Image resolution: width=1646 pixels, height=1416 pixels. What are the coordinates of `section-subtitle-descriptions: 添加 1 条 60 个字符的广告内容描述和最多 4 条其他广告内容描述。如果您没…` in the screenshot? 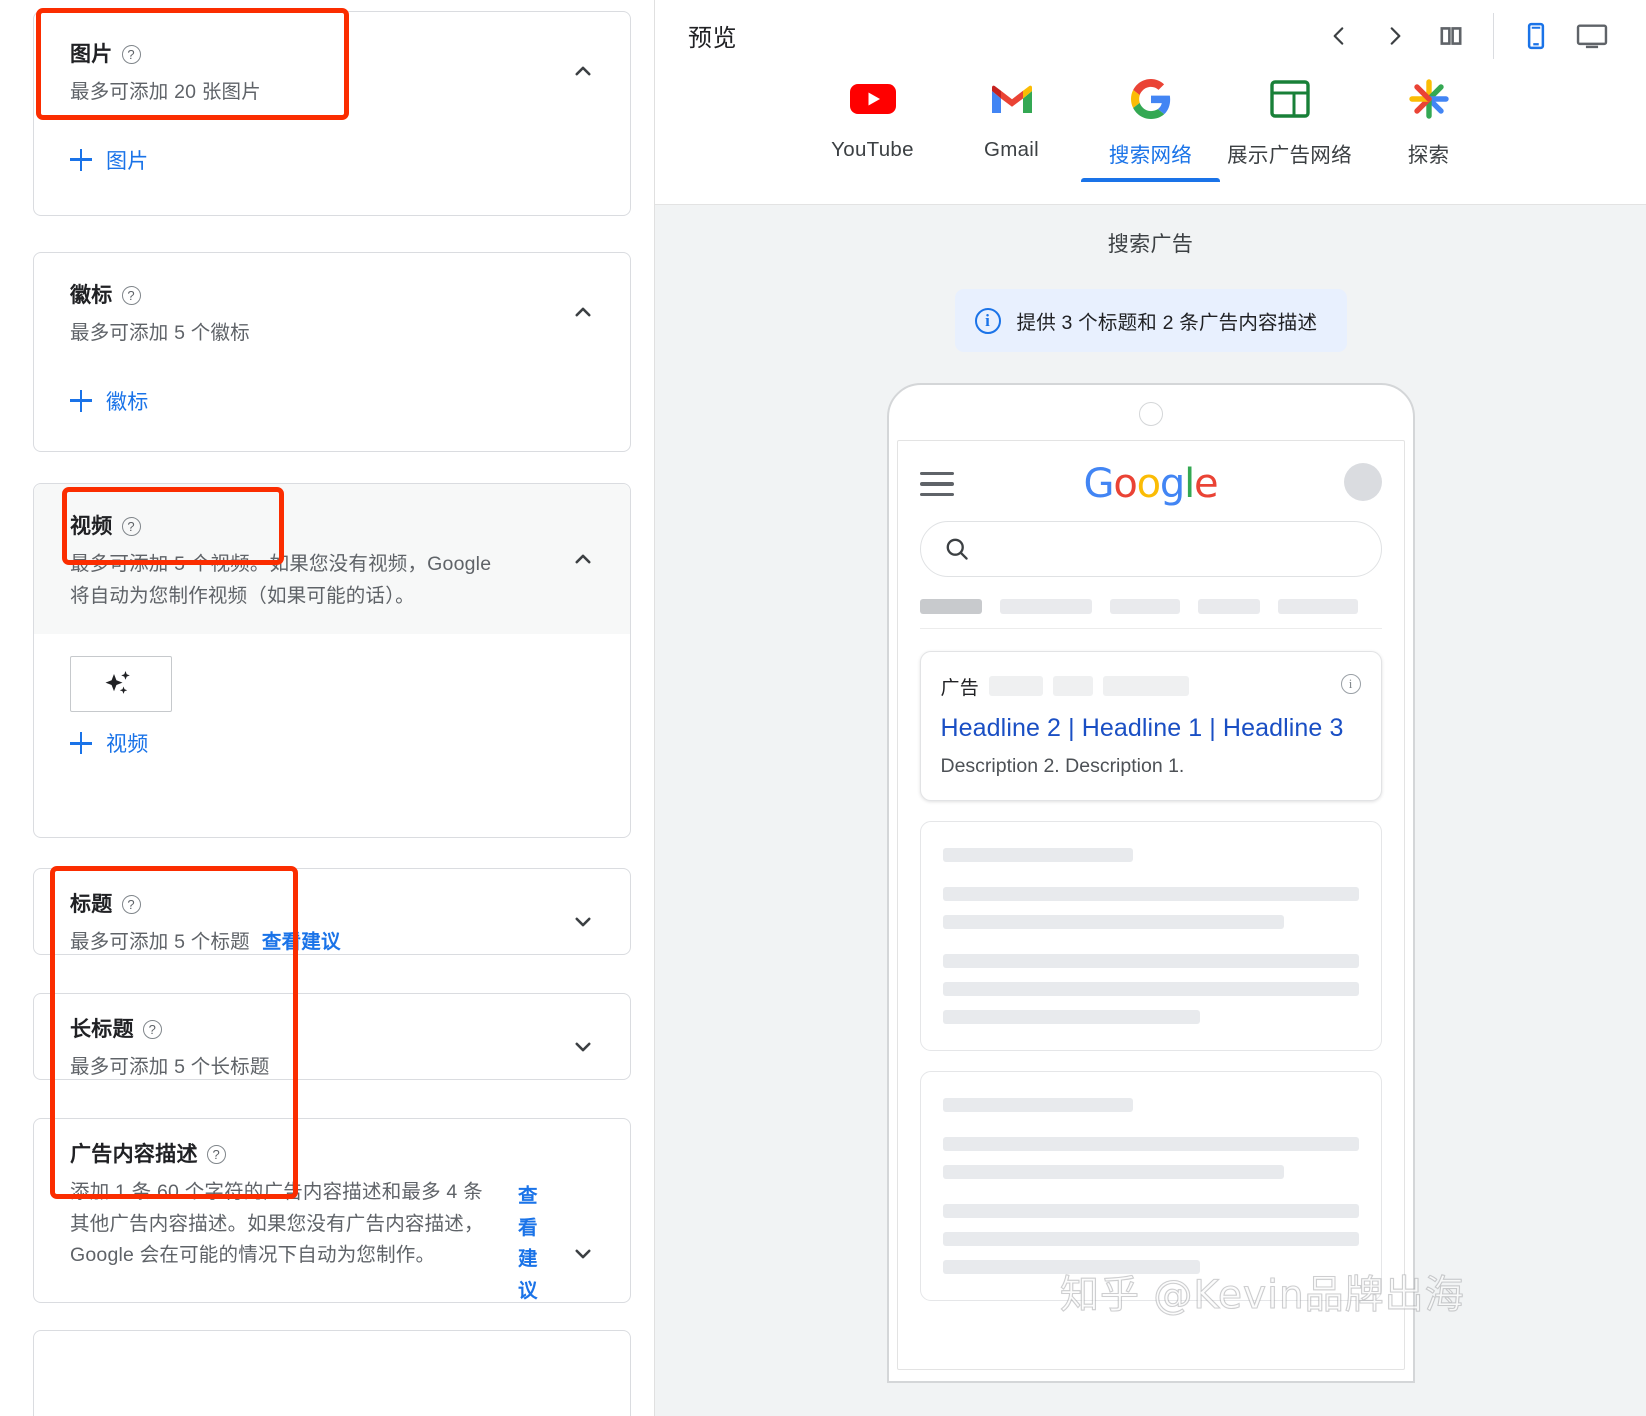 It's located at (277, 1224).